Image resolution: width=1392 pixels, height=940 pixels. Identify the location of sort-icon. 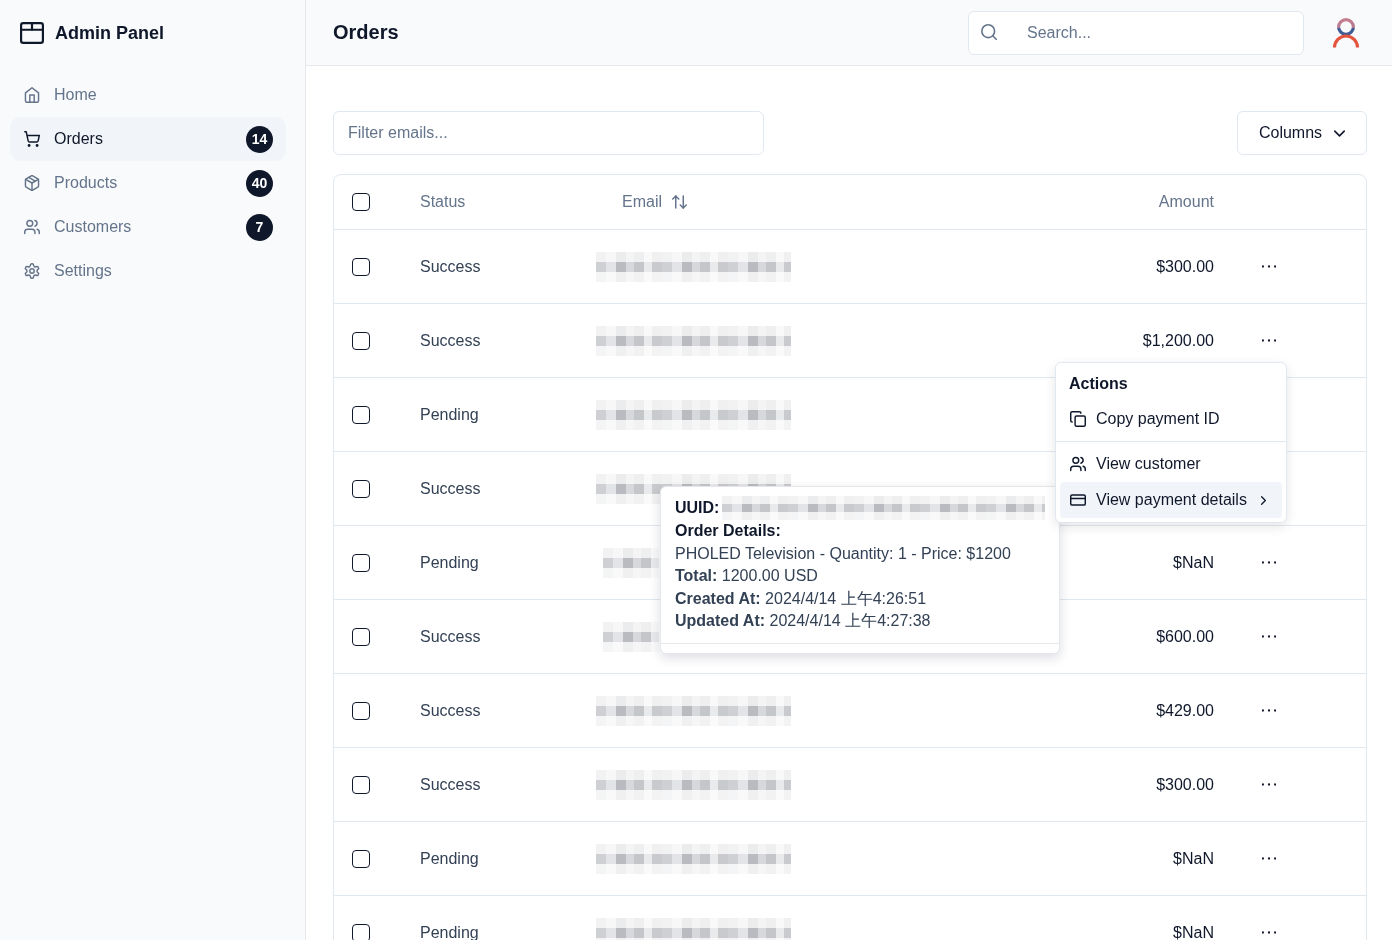
(679, 202).